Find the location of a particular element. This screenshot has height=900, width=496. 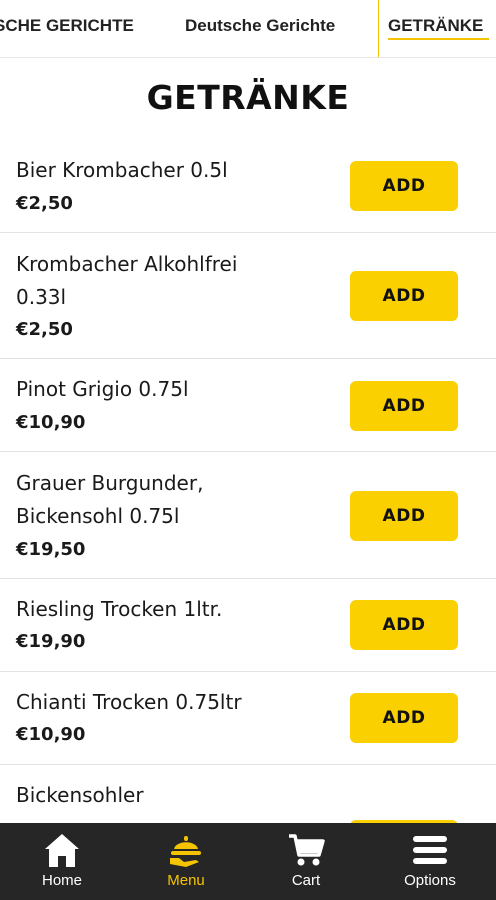

item-price: €19,90 is located at coordinates (51, 641).